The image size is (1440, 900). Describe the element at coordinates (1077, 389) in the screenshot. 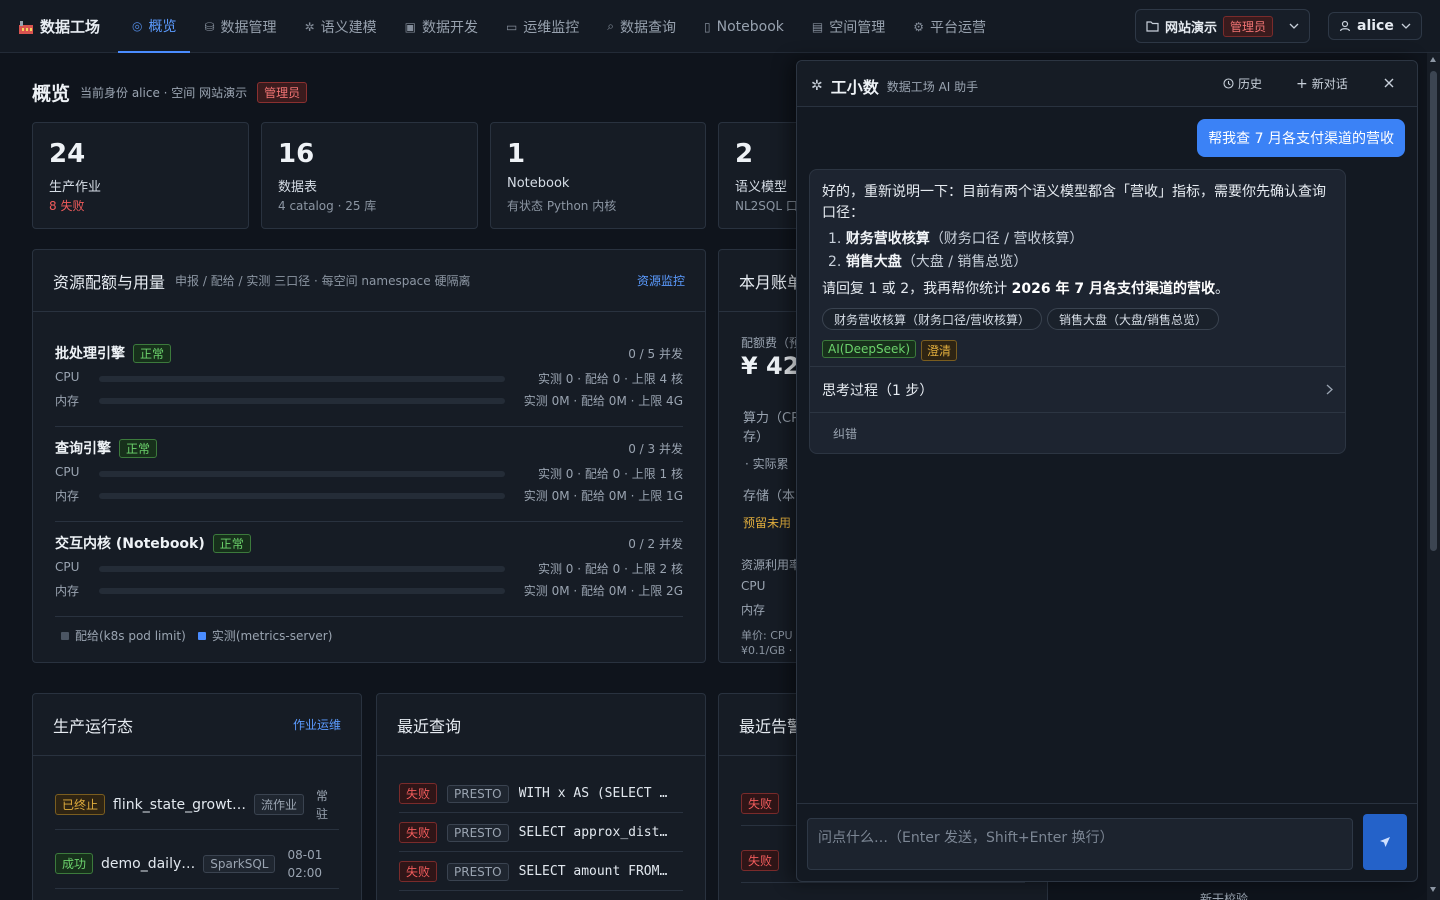

I see `thinking-toggle: 思考过程（1 步）` at that location.